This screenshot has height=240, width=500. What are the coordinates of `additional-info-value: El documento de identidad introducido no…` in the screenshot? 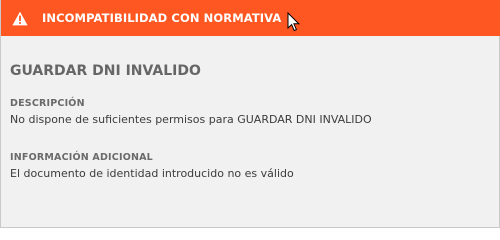 It's located at (152, 173).